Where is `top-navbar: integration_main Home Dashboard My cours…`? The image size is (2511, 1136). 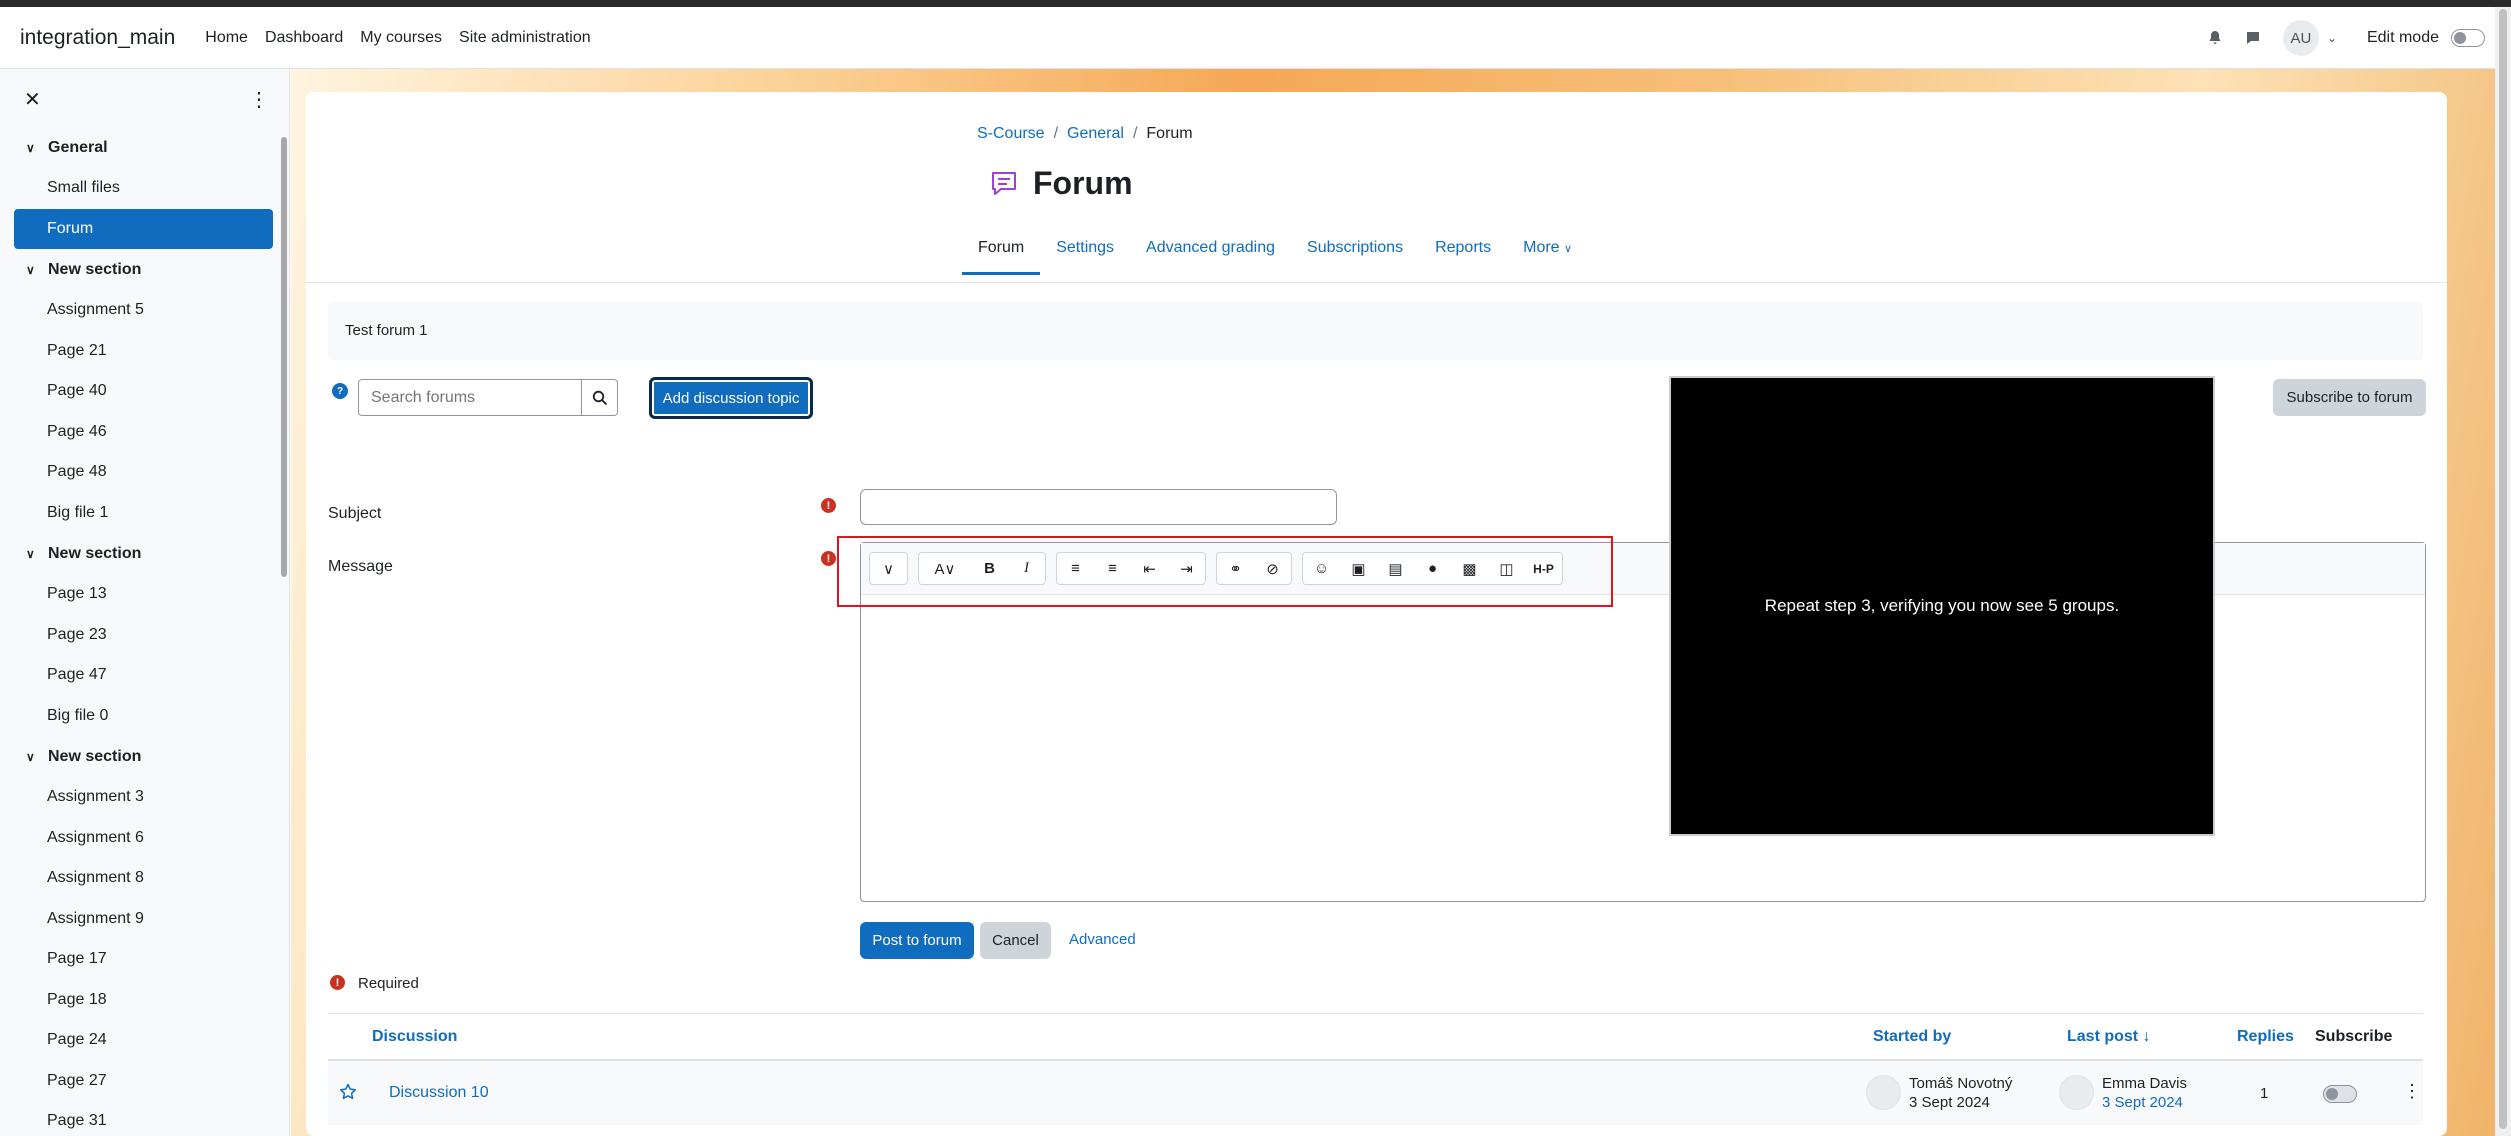
top-navbar: integration_main Home Dashboard My cours… is located at coordinates (1247, 38).